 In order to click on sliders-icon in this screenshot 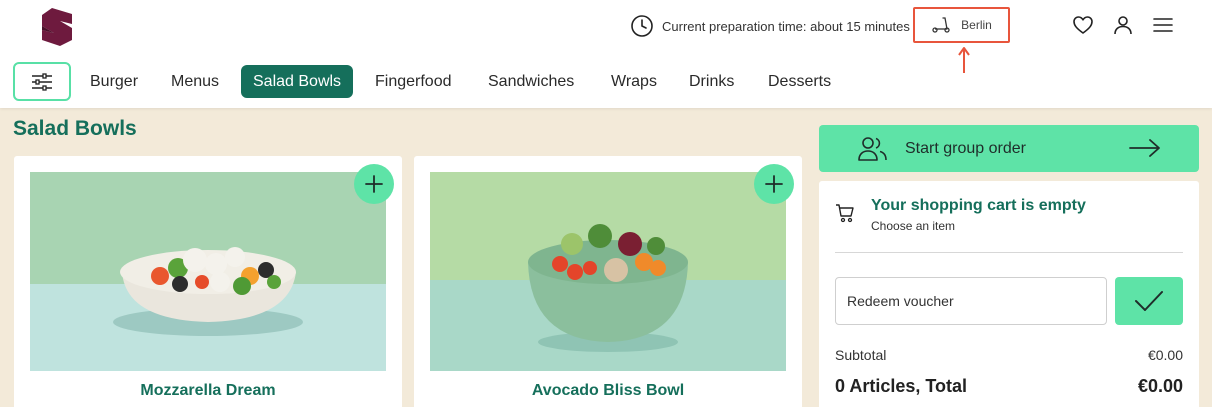, I will do `click(42, 81)`.